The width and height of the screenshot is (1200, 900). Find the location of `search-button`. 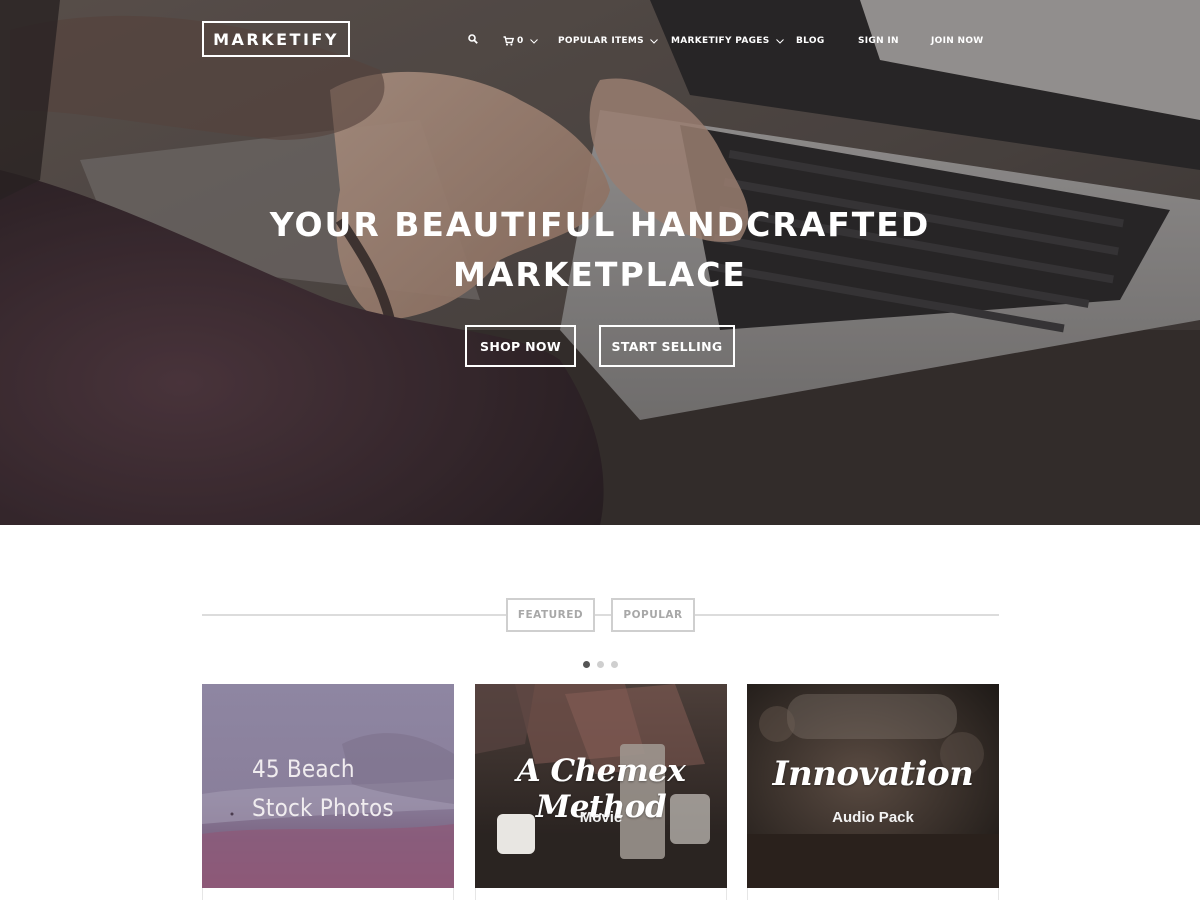

search-button is located at coordinates (473, 39).